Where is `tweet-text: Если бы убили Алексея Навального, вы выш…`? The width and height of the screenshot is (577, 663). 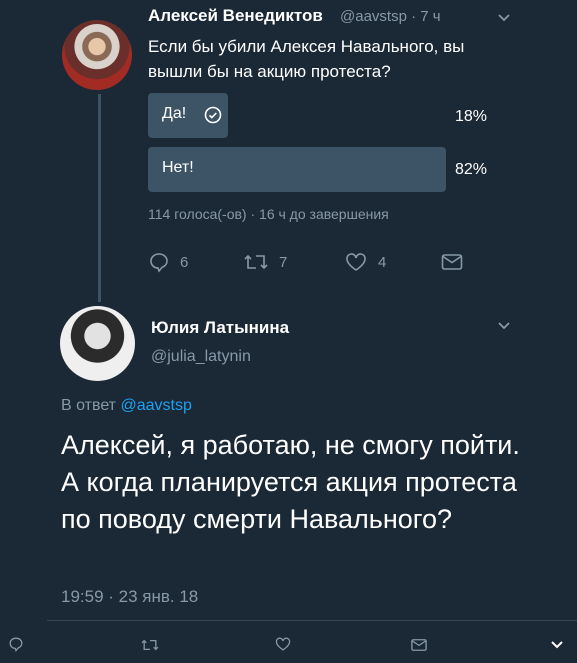 tweet-text: Если бы убили Алексея Навального, вы выш… is located at coordinates (306, 59).